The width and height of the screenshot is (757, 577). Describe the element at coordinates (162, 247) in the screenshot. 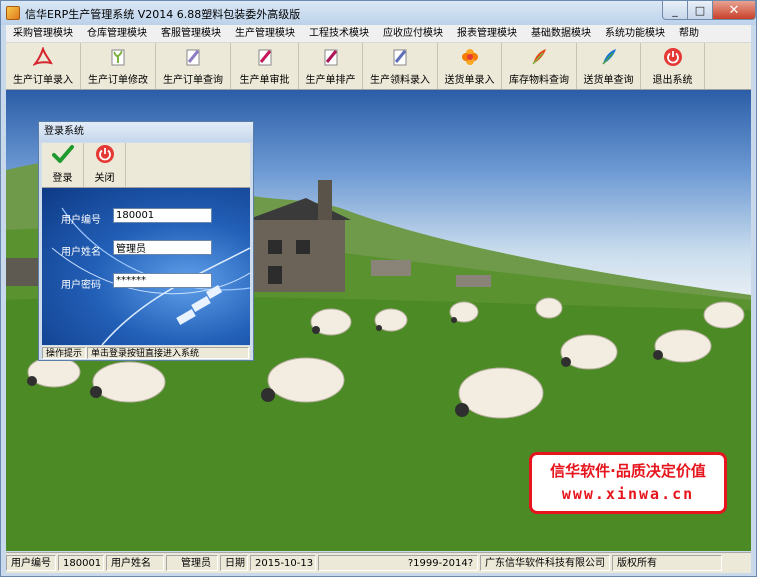

I see `user-name-input` at that location.